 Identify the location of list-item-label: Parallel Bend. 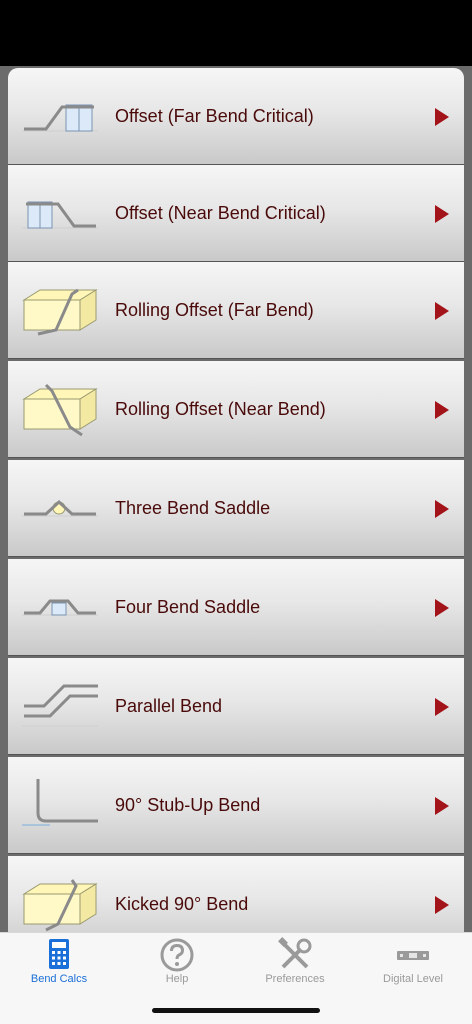
(169, 706).